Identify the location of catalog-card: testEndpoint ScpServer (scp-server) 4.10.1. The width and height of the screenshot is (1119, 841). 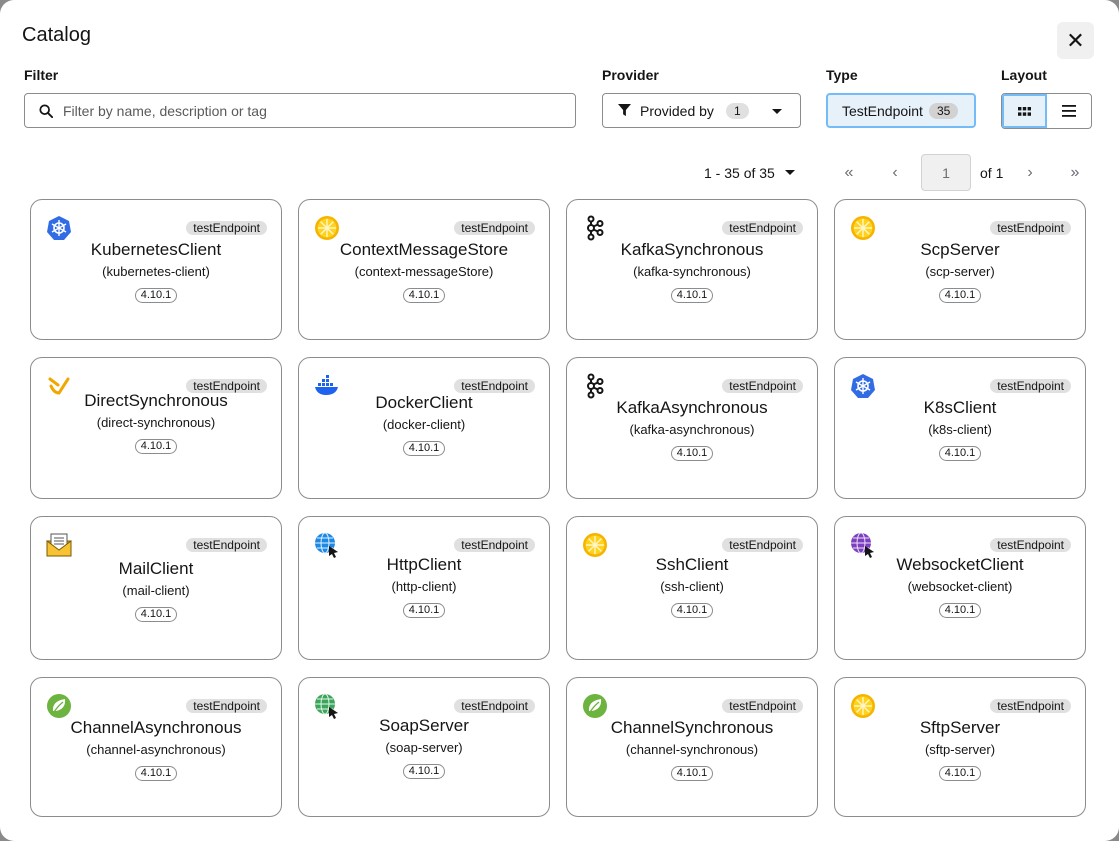
(960, 269).